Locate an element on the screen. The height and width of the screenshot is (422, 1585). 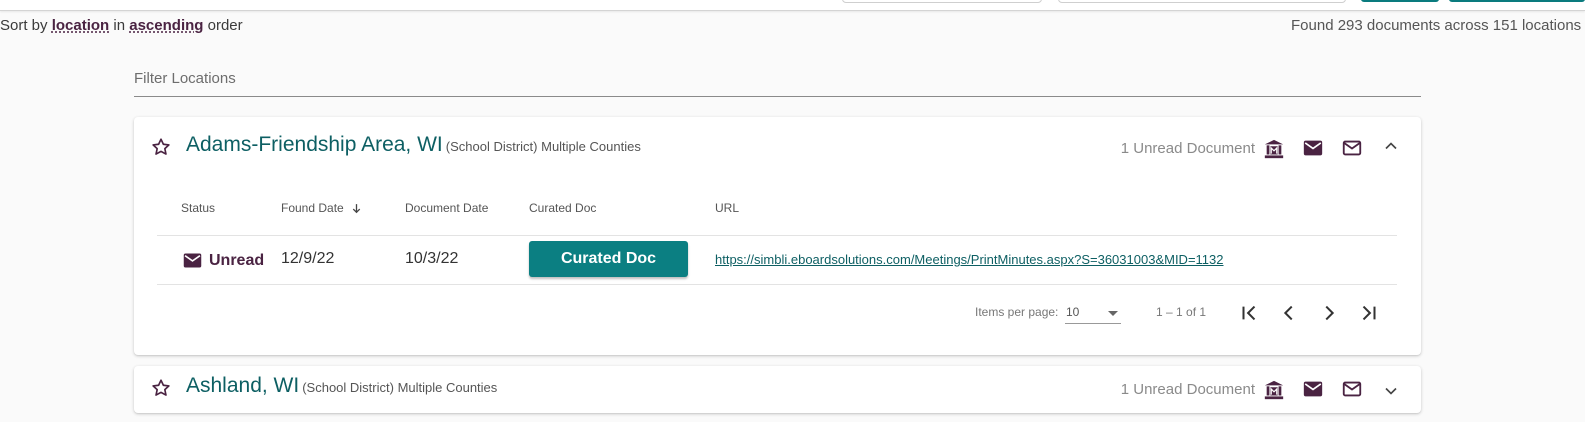
sort-description: Sort by location in ascending order is located at coordinates (121, 25).